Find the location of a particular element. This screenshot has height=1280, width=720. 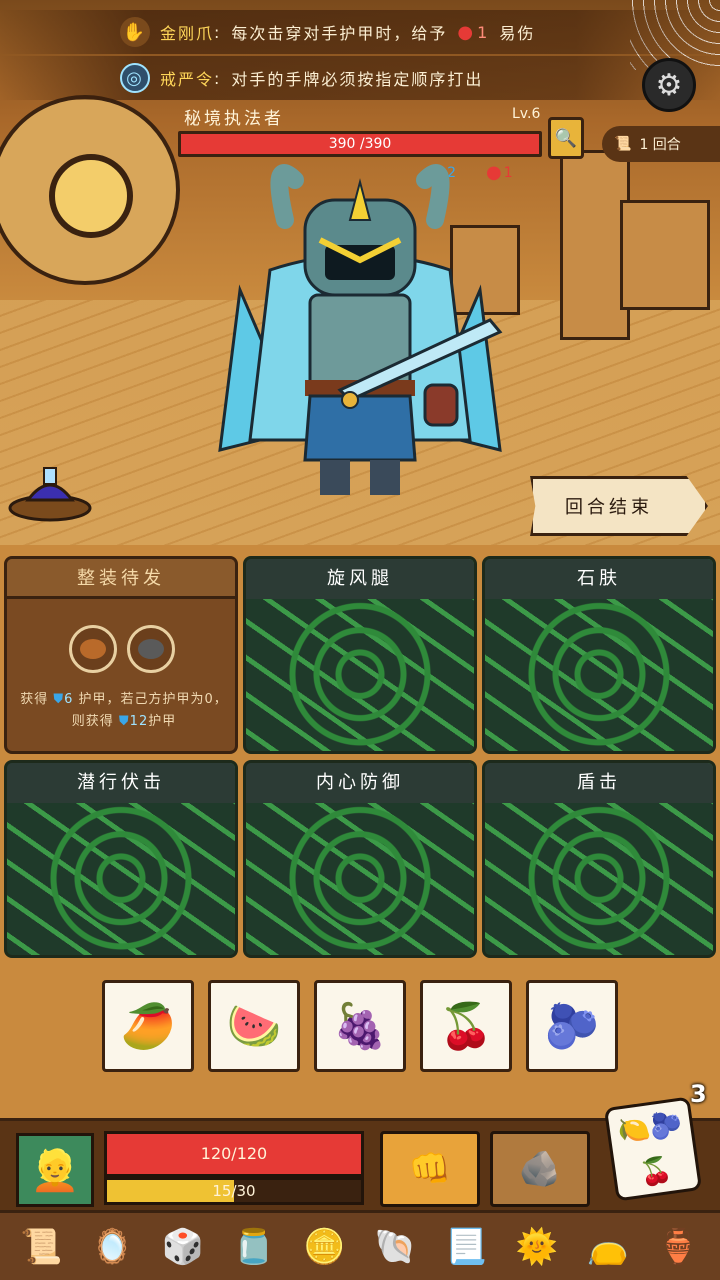

hero-portrait-icon: 👱 is located at coordinates (55, 1170).